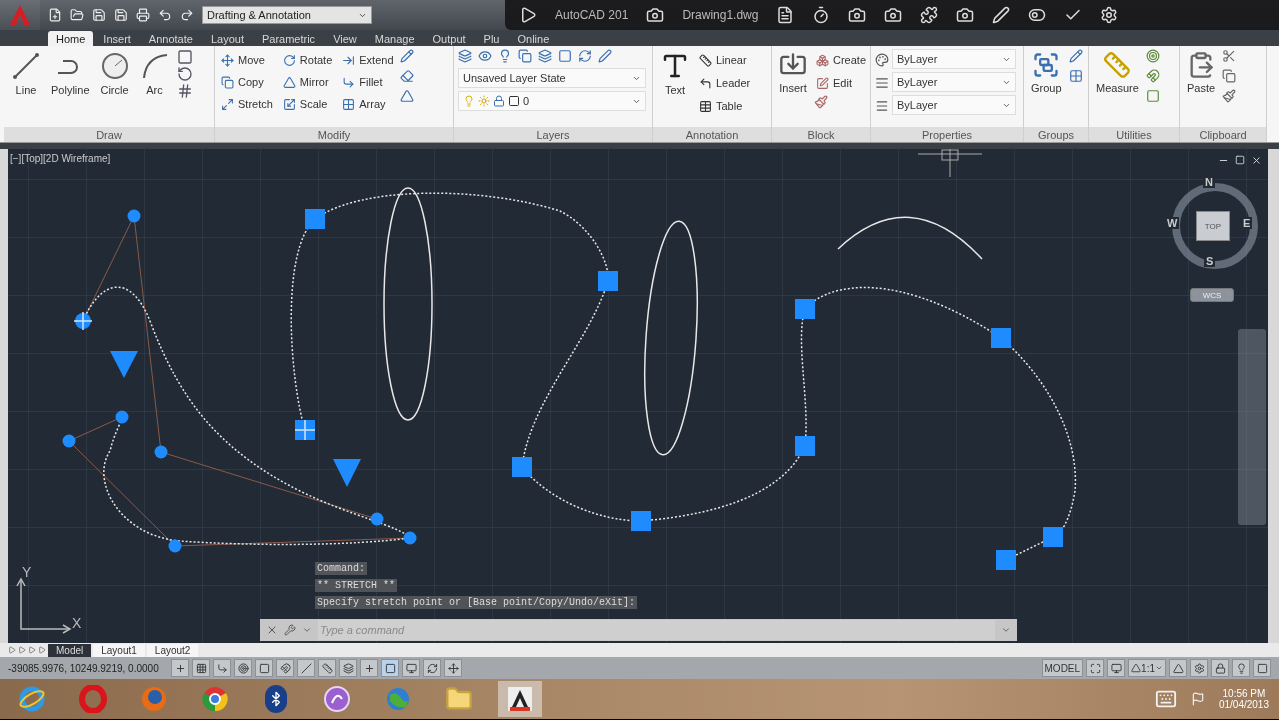  Describe the element at coordinates (26, 73) in the screenshot. I see `draw-tool-button: Line` at that location.